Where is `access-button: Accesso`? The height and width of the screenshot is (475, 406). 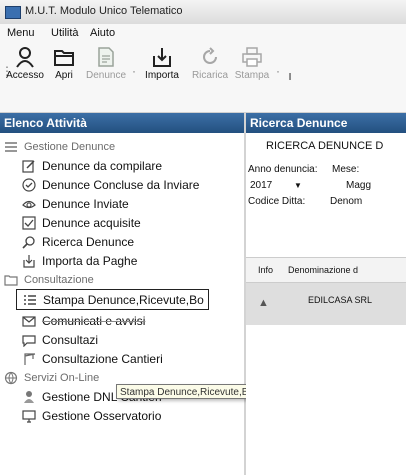
access-button: Accesso is located at coordinates (25, 63).